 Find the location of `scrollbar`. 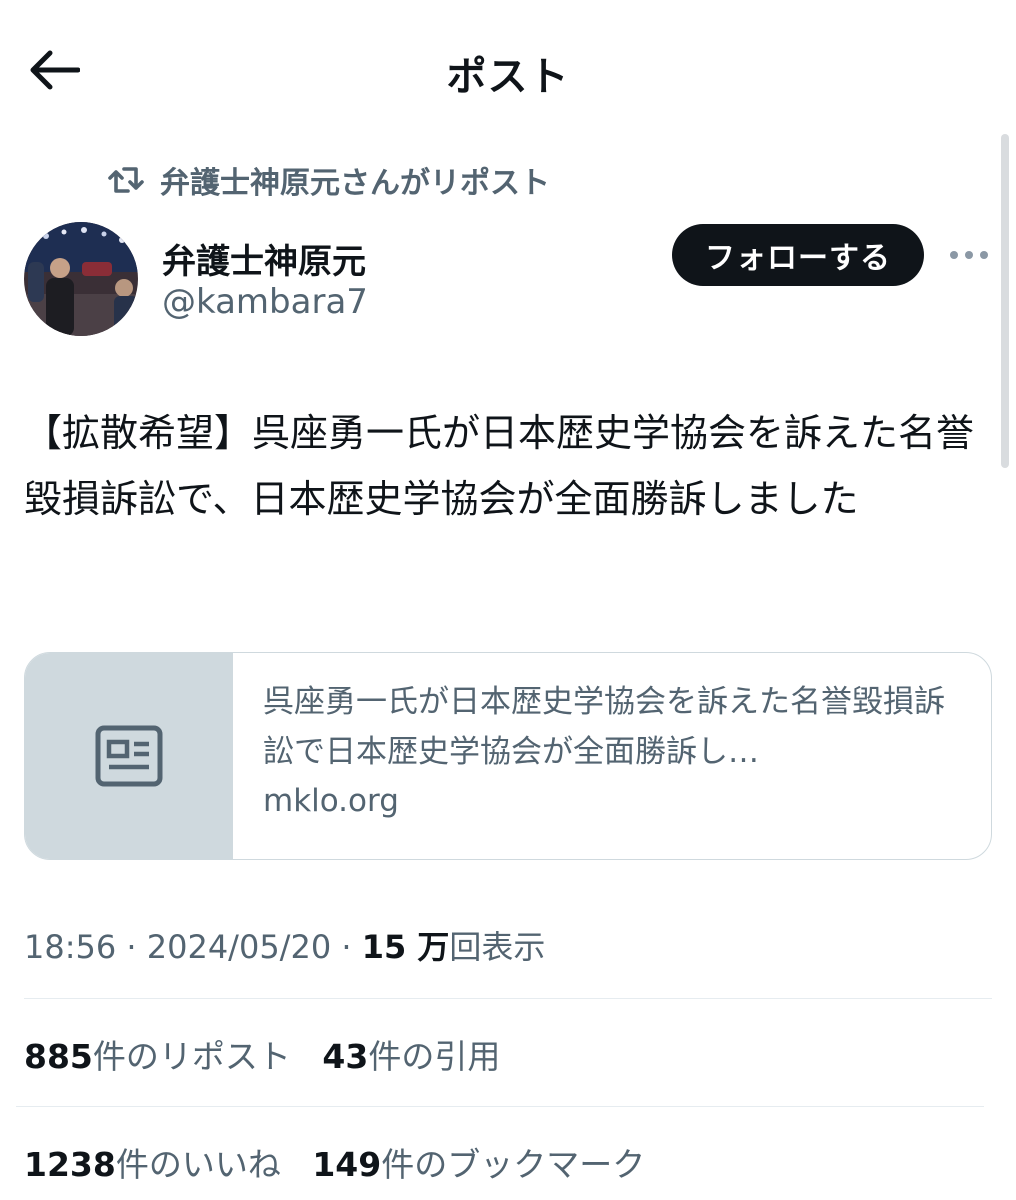

scrollbar is located at coordinates (1005, 301).